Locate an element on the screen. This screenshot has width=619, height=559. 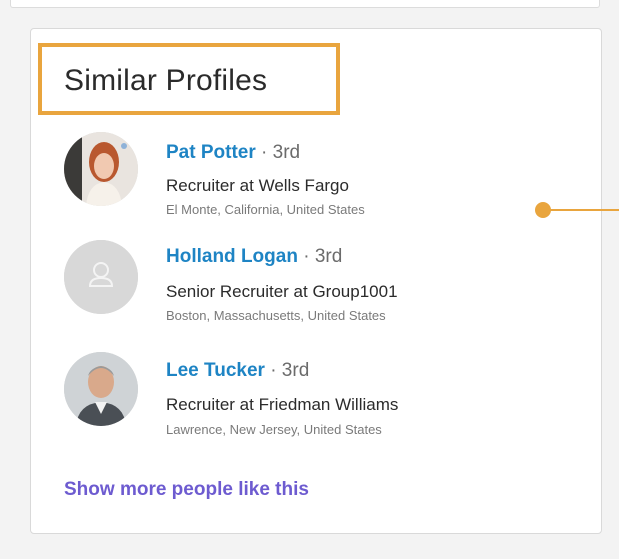
profile-headline: Senior Recruiter at Group1001 is located at coordinates (282, 291).